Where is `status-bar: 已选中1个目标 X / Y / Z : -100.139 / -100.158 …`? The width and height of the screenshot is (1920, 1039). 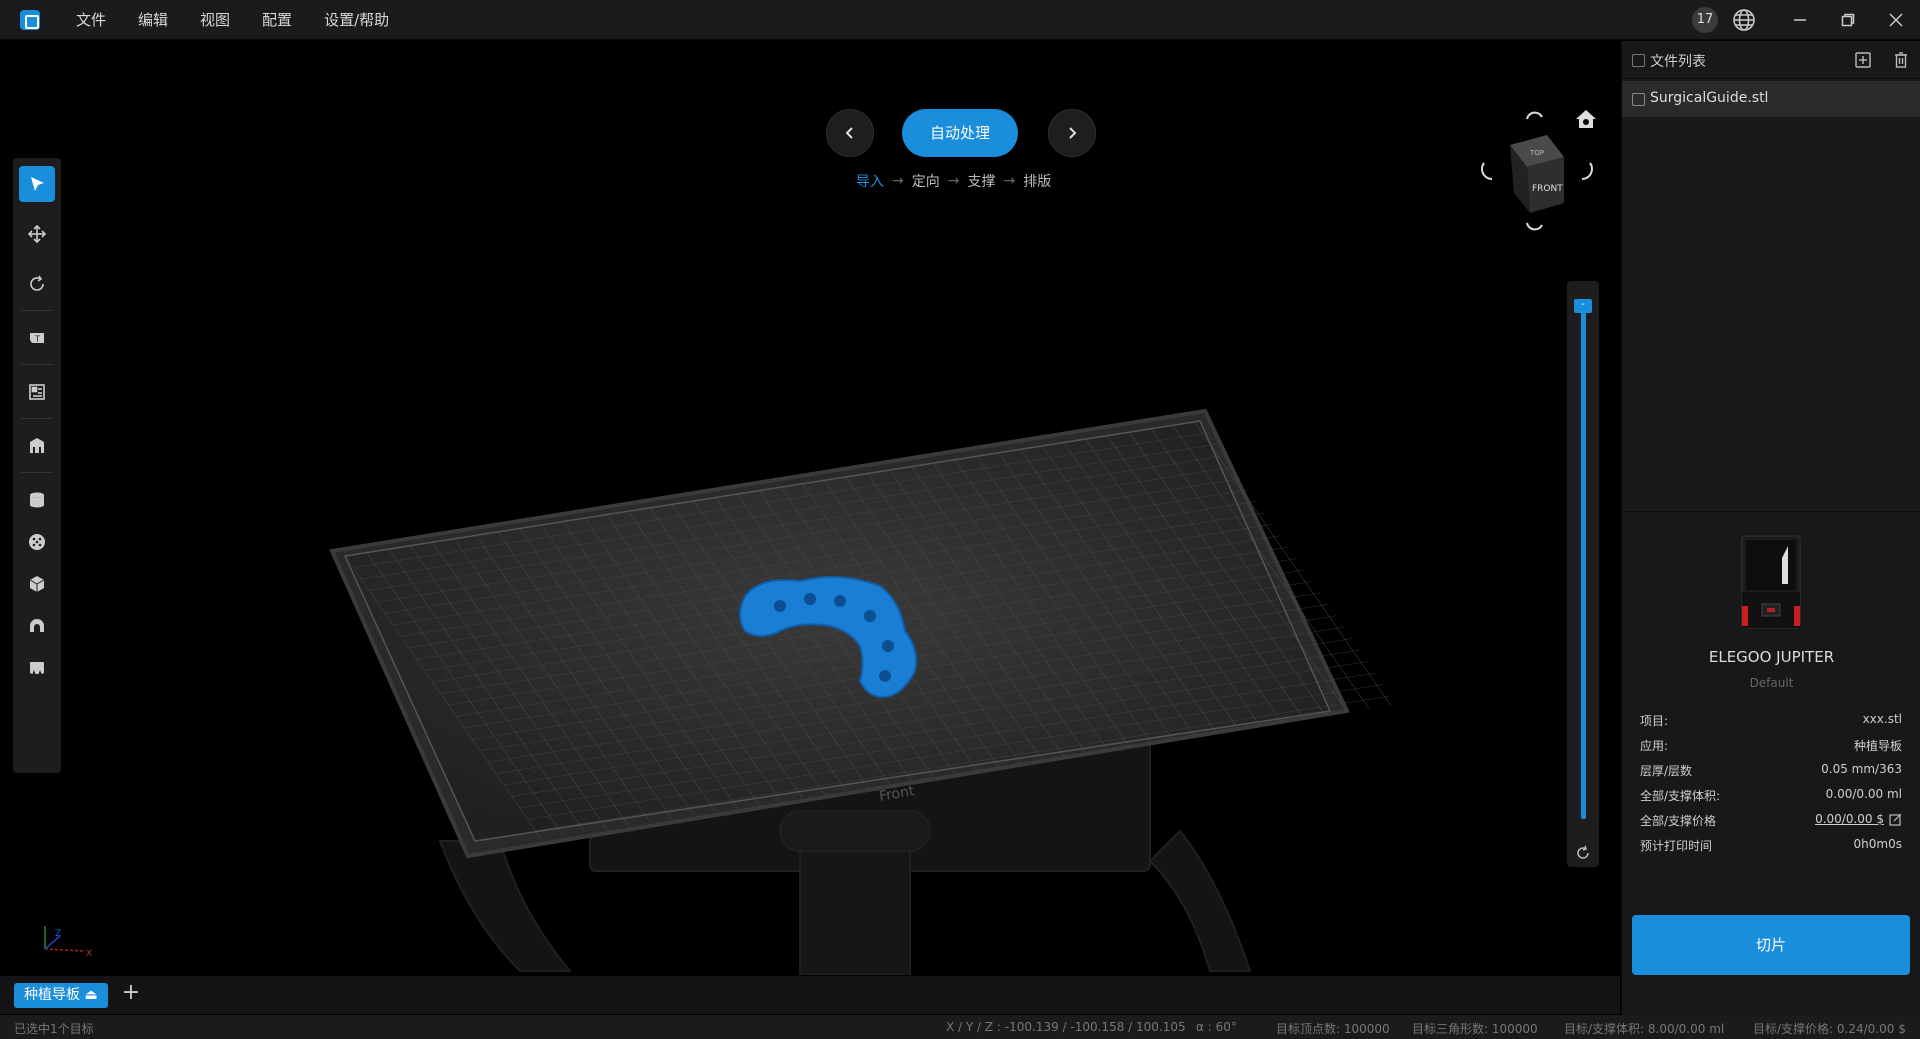
status-bar: 已选中1个目标 X / Y / Z : -100.139 / -100.158 … is located at coordinates (960, 1027).